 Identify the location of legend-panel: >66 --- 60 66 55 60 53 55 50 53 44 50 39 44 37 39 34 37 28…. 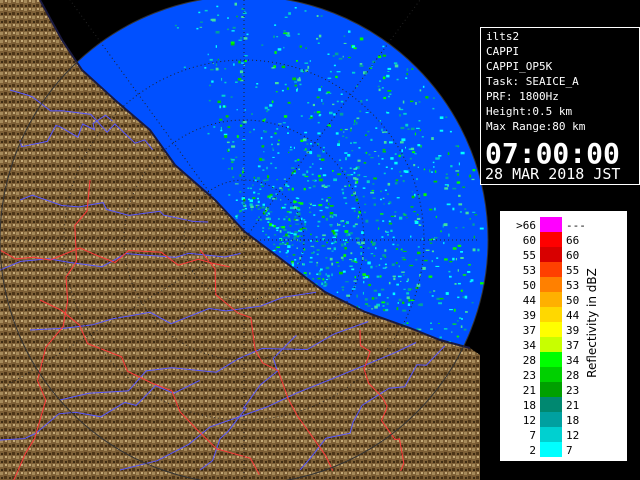
(563, 336).